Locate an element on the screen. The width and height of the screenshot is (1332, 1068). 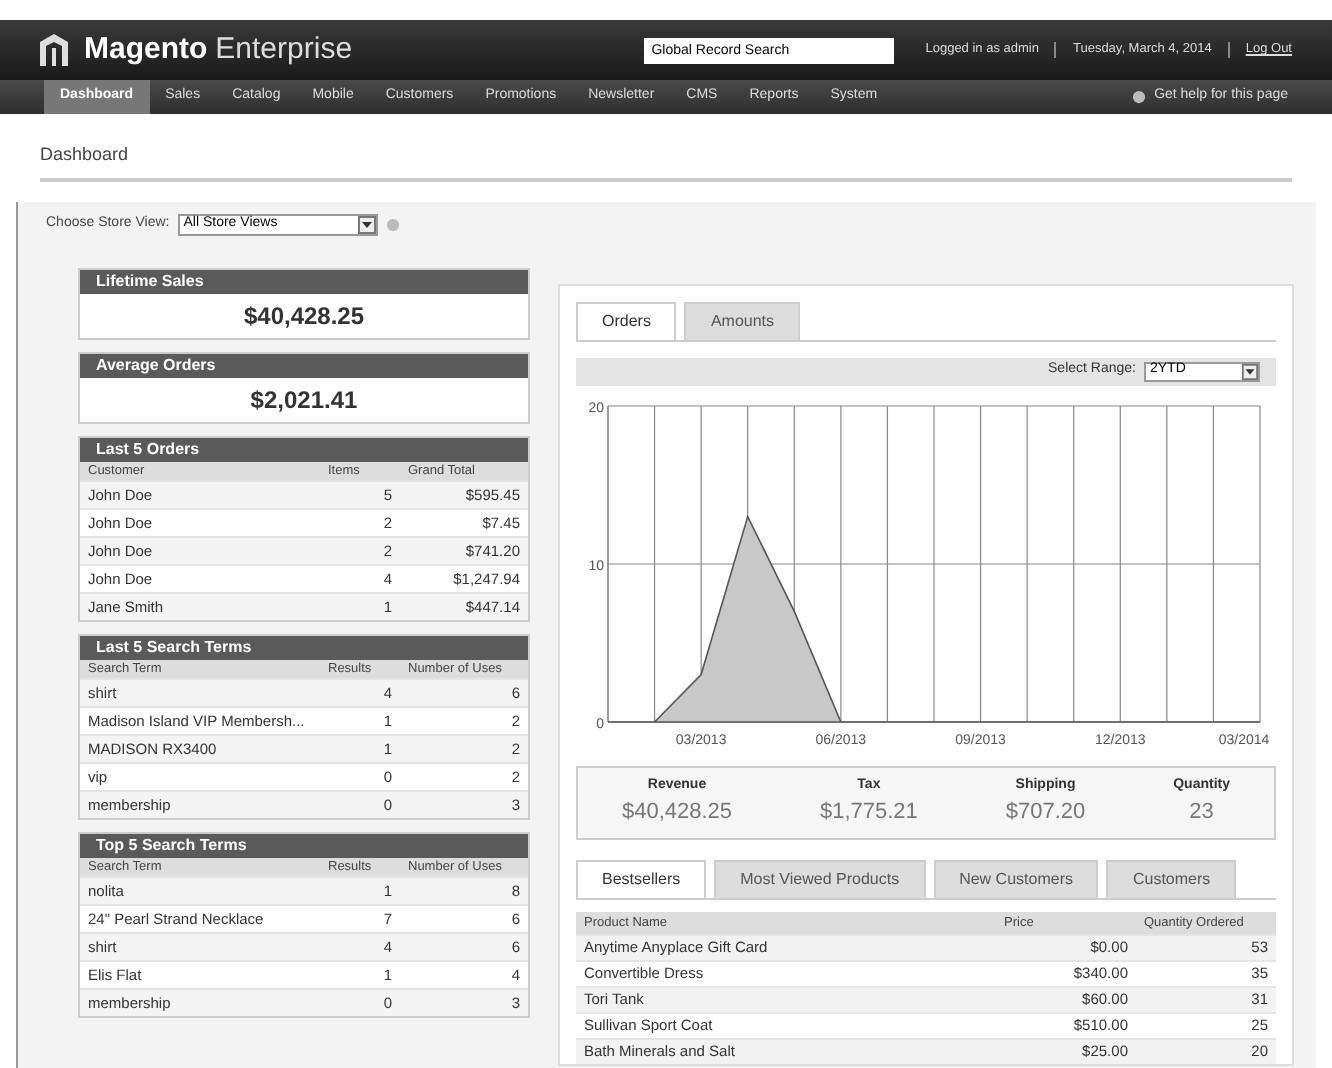
logo-text: Magento is located at coordinates (146, 49).